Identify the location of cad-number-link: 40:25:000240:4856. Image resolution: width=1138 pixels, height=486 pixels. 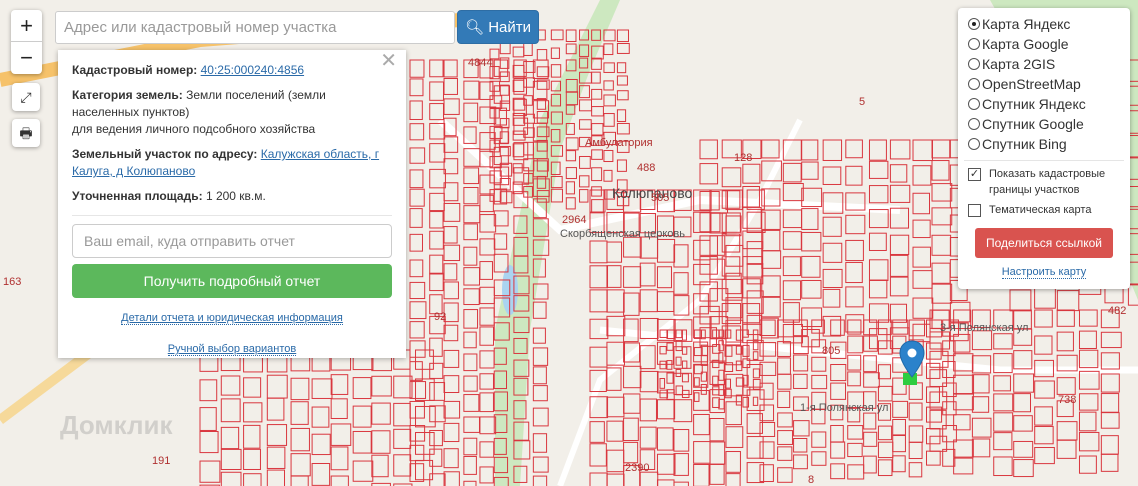
(252, 70).